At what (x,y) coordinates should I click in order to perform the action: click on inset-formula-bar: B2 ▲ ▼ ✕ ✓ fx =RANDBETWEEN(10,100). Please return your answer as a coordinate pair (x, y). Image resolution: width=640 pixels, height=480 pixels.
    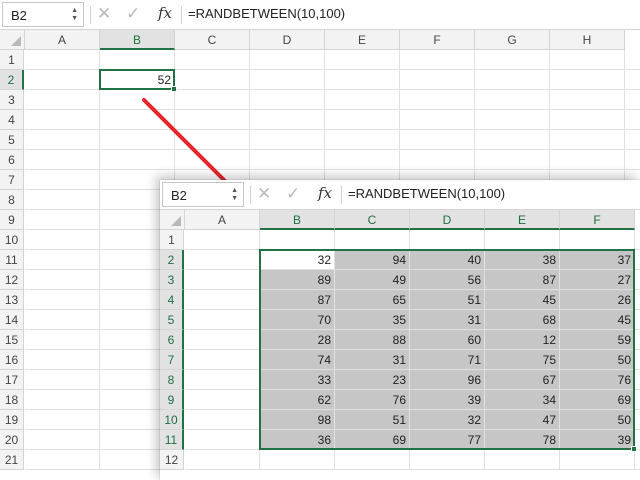
    Looking at the image, I should click on (400, 195).